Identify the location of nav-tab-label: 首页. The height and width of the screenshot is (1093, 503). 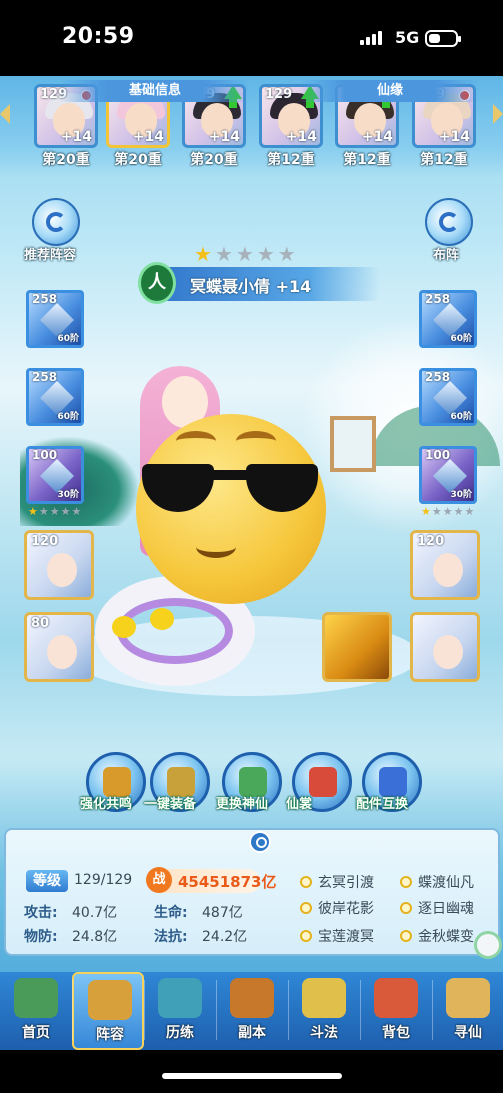
(36, 1033).